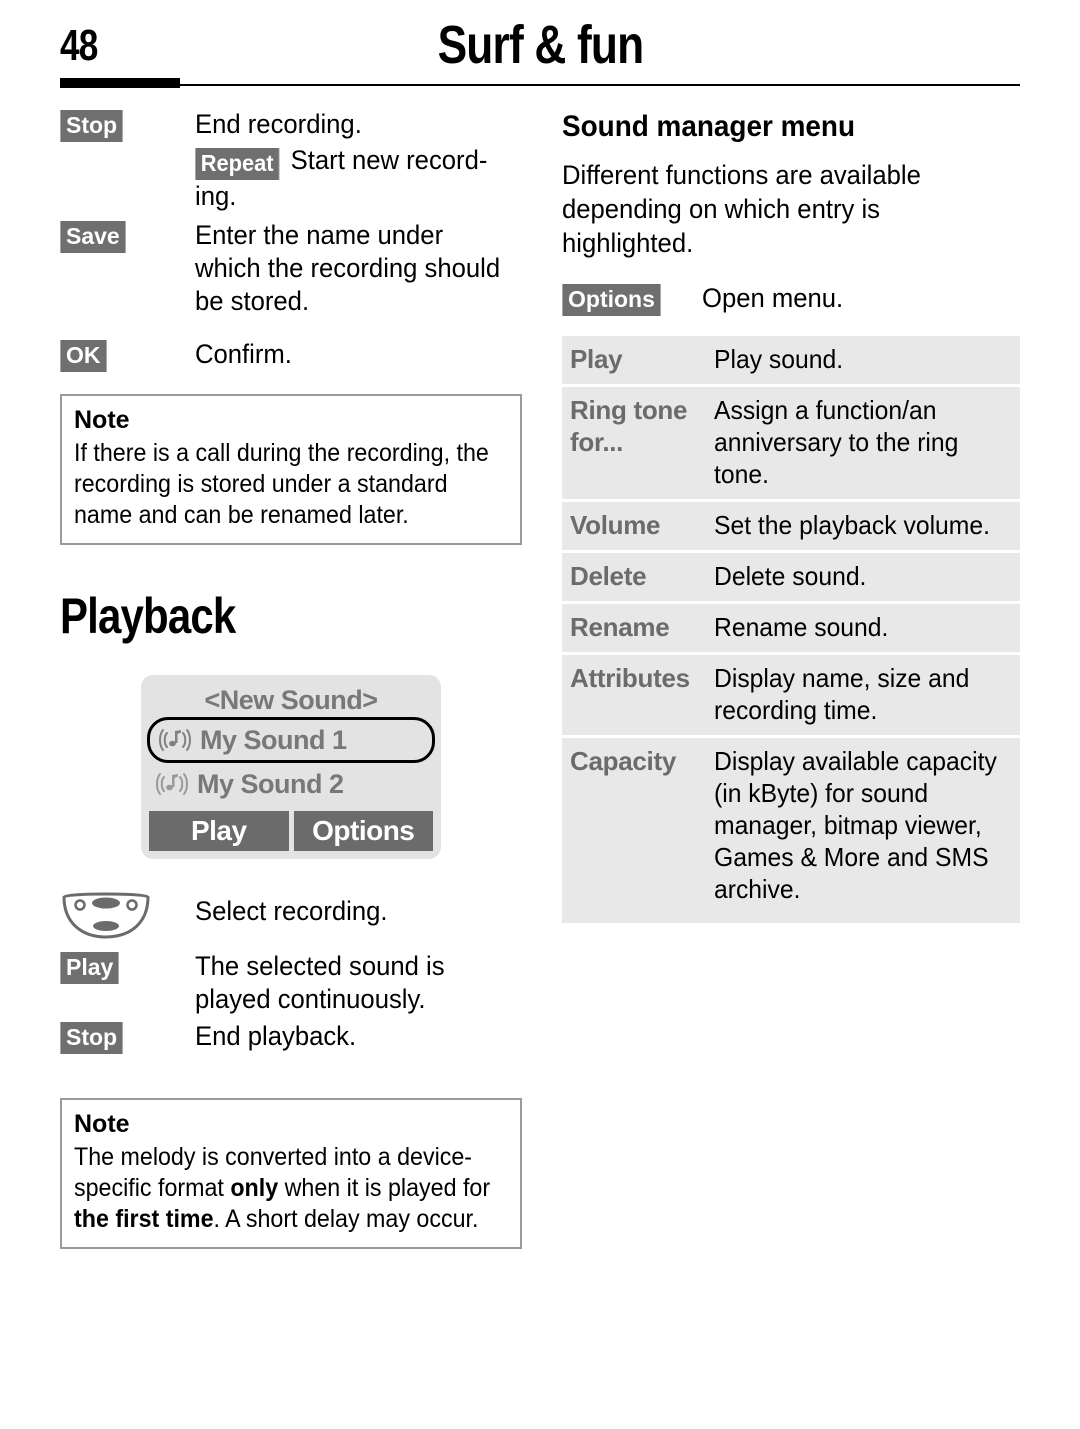 The height and width of the screenshot is (1429, 1080). Describe the element at coordinates (254, 1188) in the screenshot. I see `note-body-bold-1: only` at that location.